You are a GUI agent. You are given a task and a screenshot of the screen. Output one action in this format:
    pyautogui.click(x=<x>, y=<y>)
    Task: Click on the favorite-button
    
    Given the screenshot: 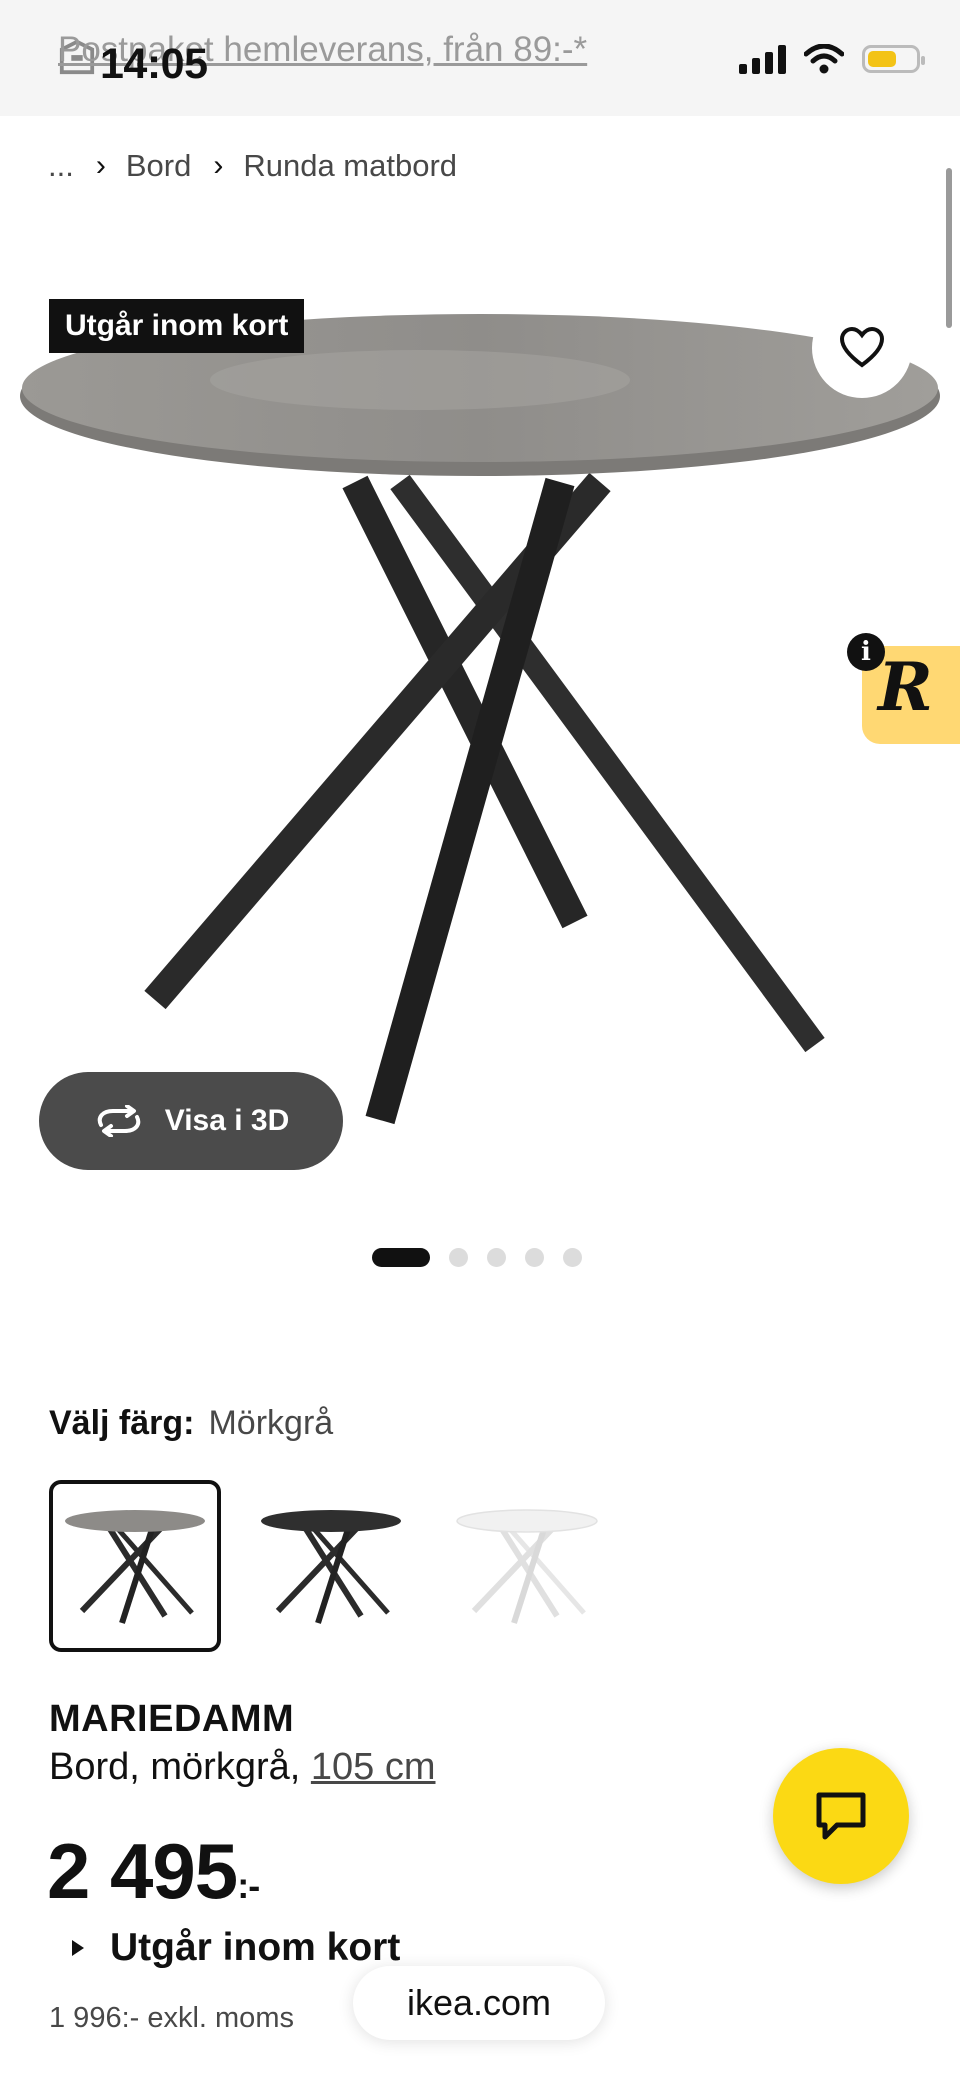 What is the action you would take?
    pyautogui.click(x=862, y=348)
    